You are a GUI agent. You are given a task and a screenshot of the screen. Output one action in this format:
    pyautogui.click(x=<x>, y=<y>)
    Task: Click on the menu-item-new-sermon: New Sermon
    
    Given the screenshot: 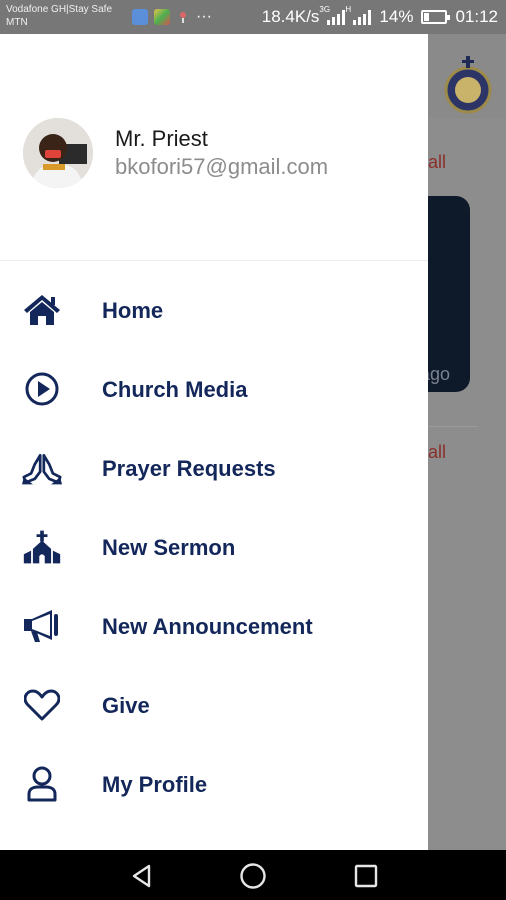 What is the action you would take?
    pyautogui.click(x=214, y=547)
    